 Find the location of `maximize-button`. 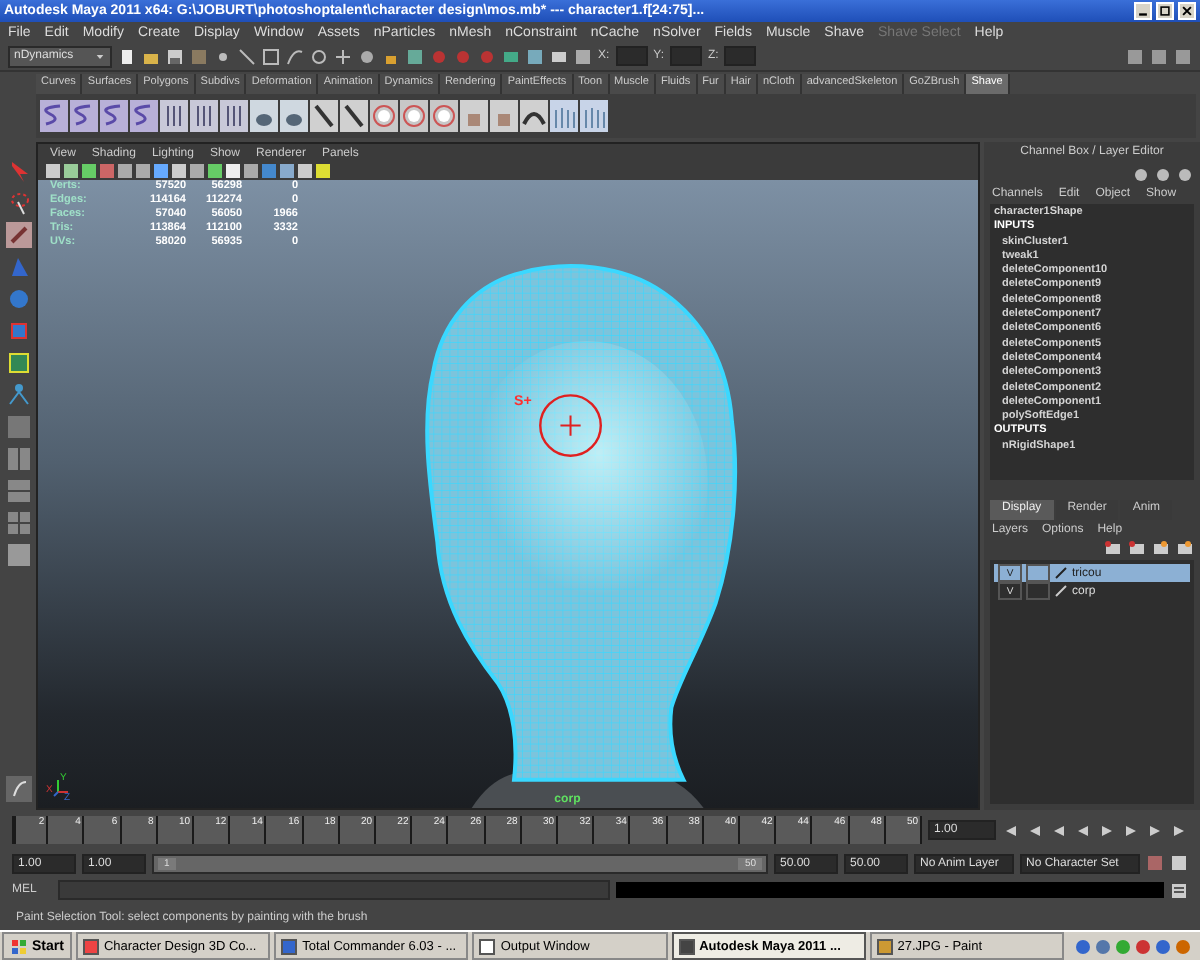

maximize-button is located at coordinates (1165, 11).